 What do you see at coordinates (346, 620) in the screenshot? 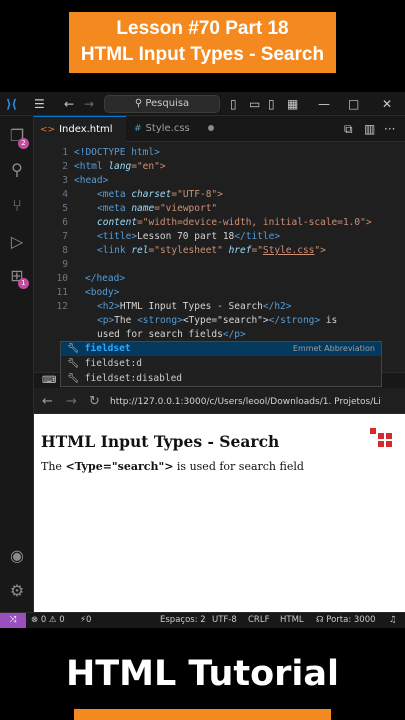
I see `live-server-status: ☊ Porta: 3000` at bounding box center [346, 620].